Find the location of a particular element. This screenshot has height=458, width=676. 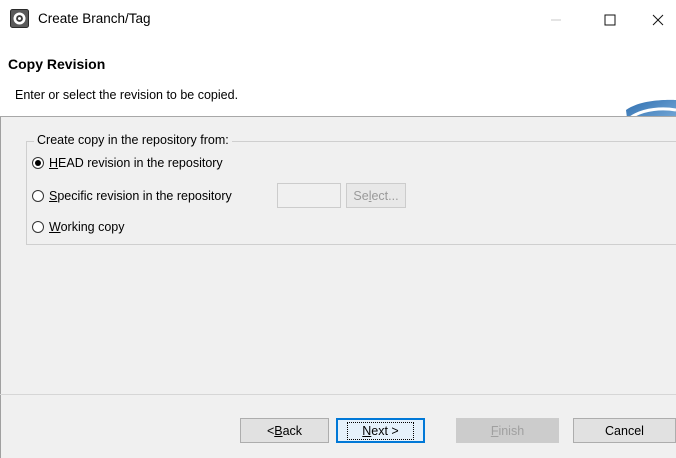

maximize-icon is located at coordinates (610, 20).